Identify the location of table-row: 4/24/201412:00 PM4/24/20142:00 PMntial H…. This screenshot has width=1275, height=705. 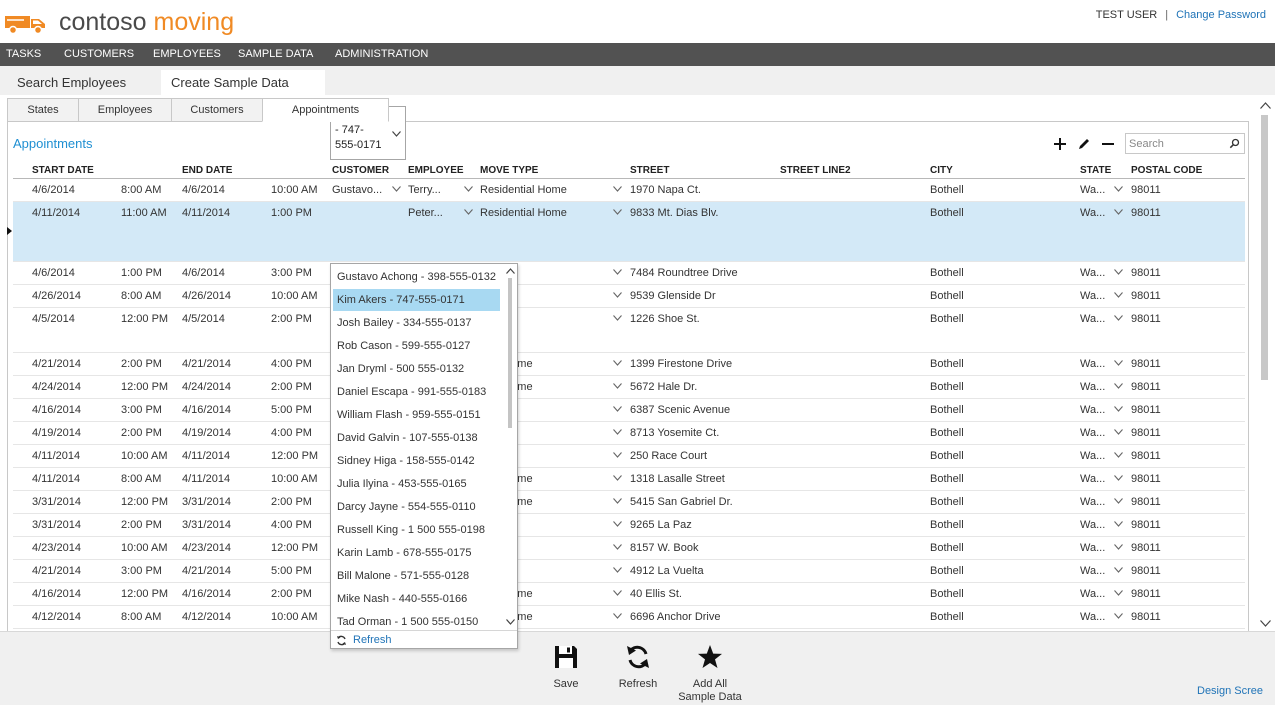
(629, 387).